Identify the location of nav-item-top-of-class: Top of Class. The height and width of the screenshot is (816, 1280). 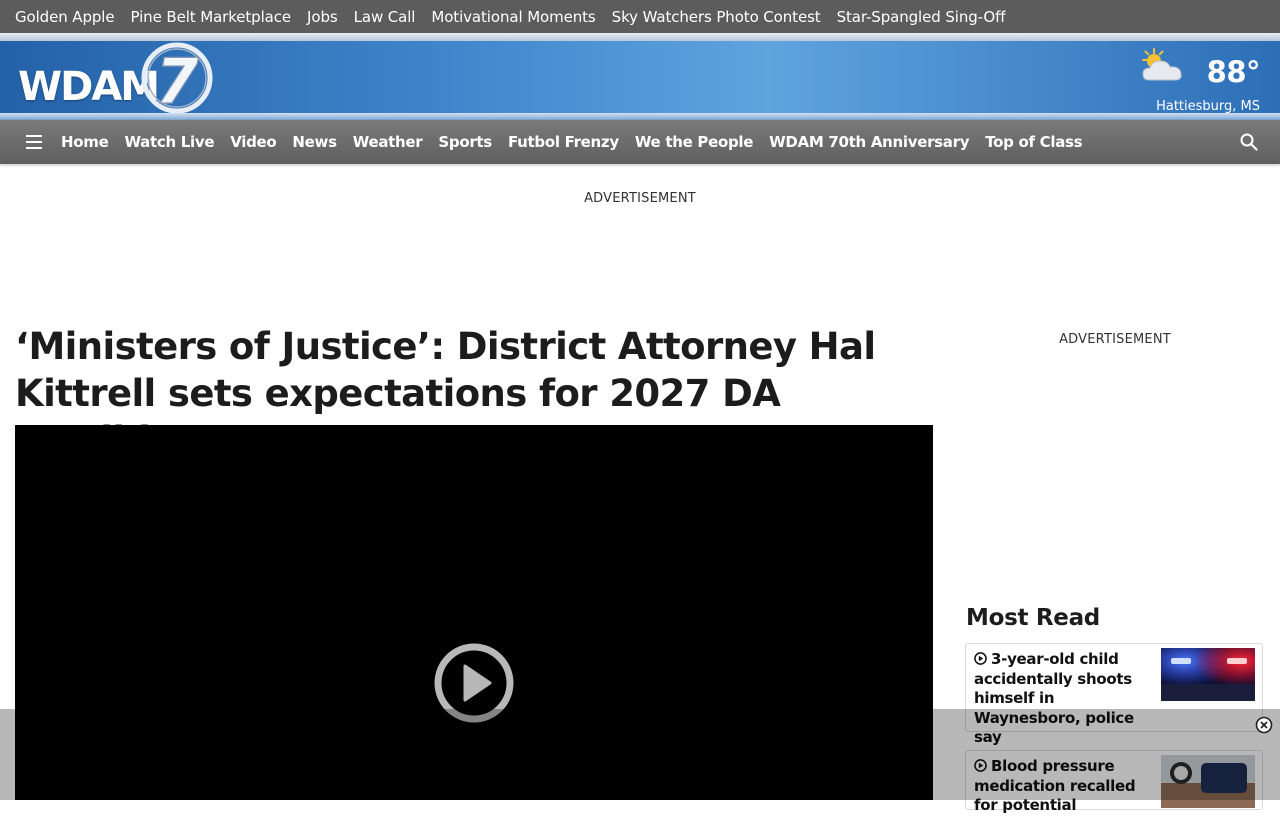
(1033, 142).